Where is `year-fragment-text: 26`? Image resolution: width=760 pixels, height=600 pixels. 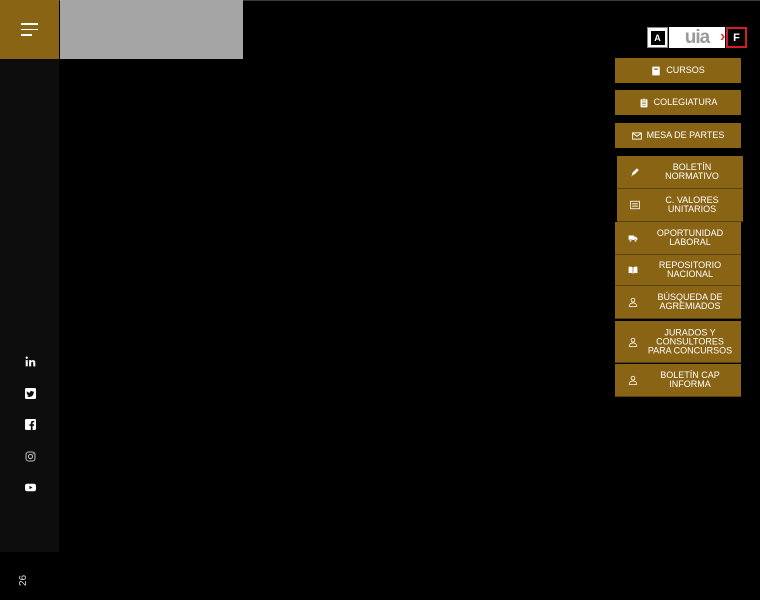
year-fragment-text: 26 is located at coordinates (23, 580).